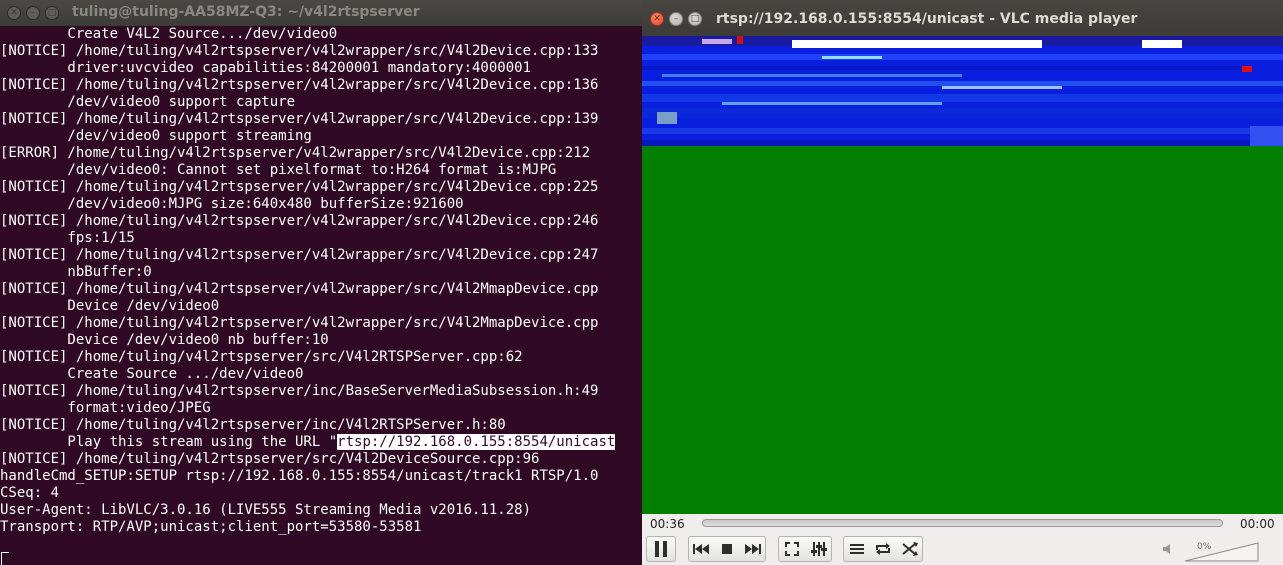  I want to click on seek-bar, so click(962, 523).